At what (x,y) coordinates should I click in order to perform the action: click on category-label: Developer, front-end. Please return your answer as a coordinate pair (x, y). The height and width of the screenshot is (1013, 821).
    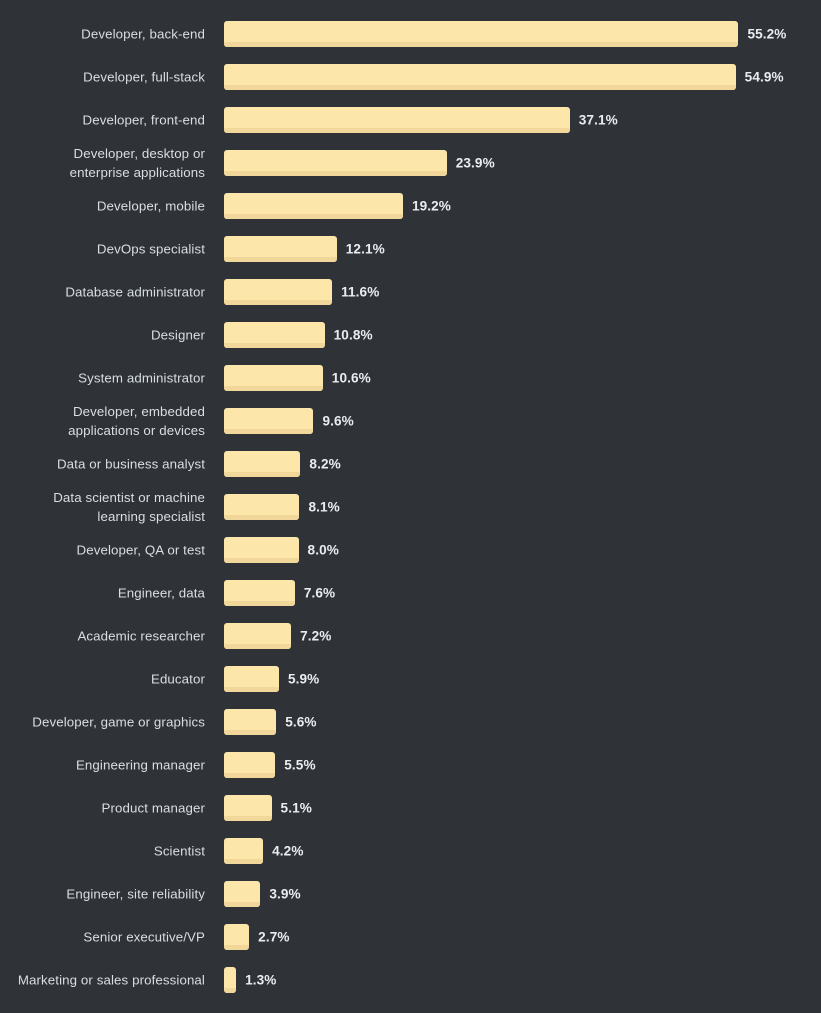
    Looking at the image, I should click on (143, 120).